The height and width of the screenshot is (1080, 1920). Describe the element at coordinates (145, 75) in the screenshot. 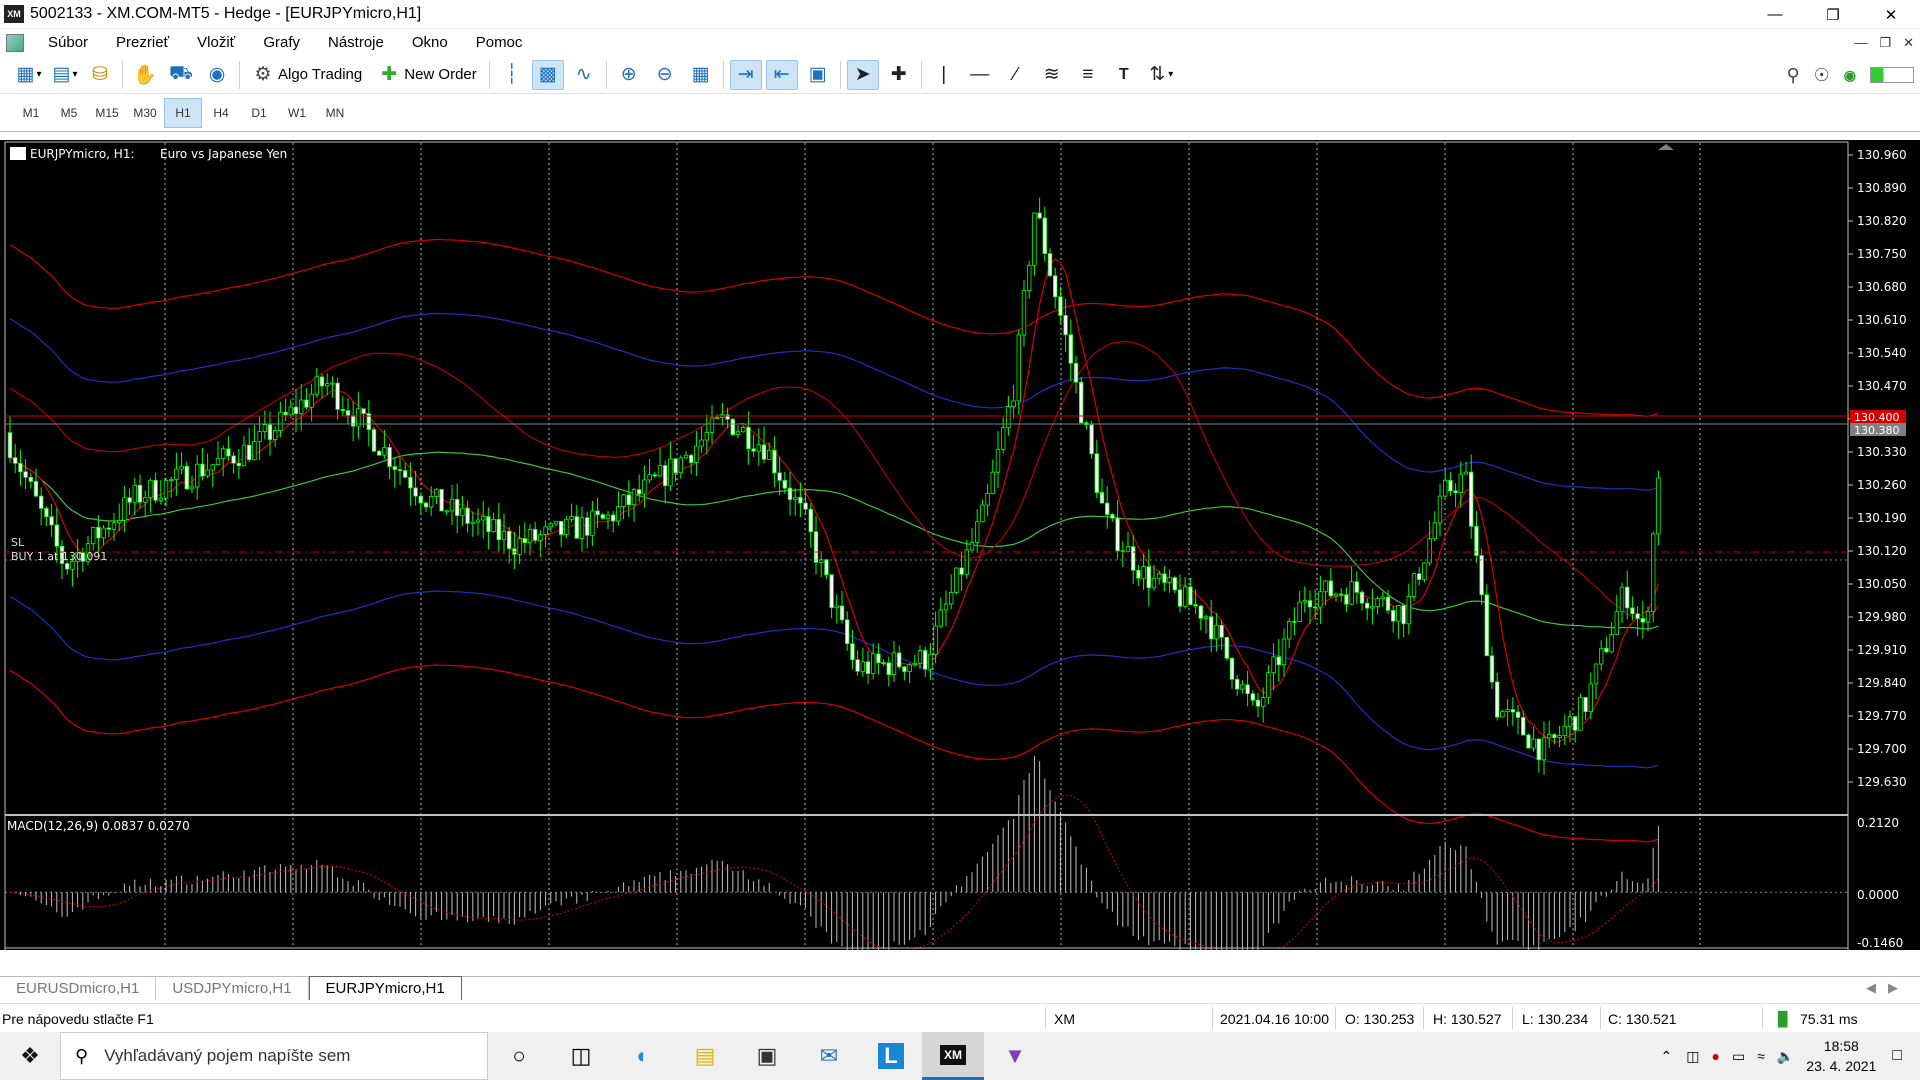

I see `navigator-button: ✋` at that location.